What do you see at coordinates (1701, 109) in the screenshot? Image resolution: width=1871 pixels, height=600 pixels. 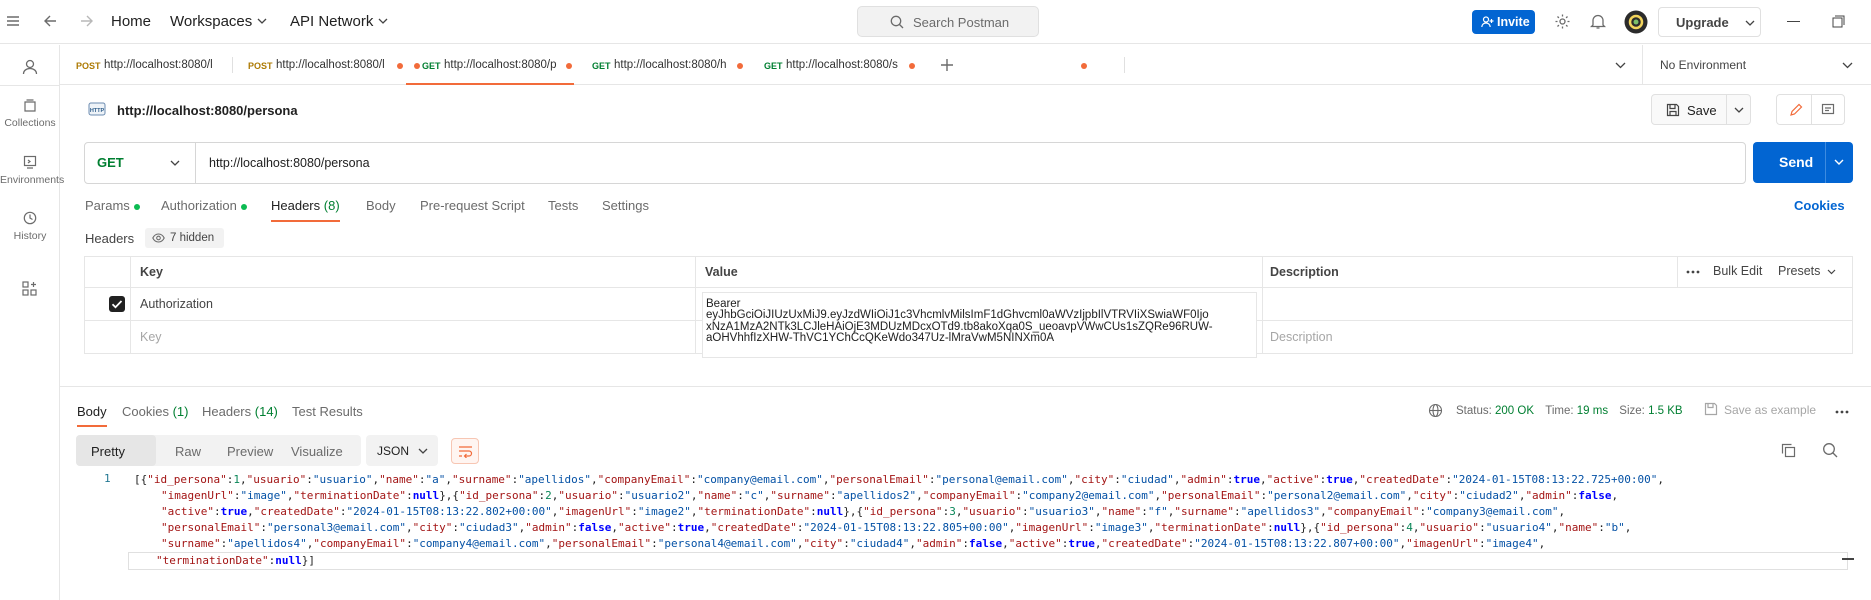 I see `save-button: Save` at bounding box center [1701, 109].